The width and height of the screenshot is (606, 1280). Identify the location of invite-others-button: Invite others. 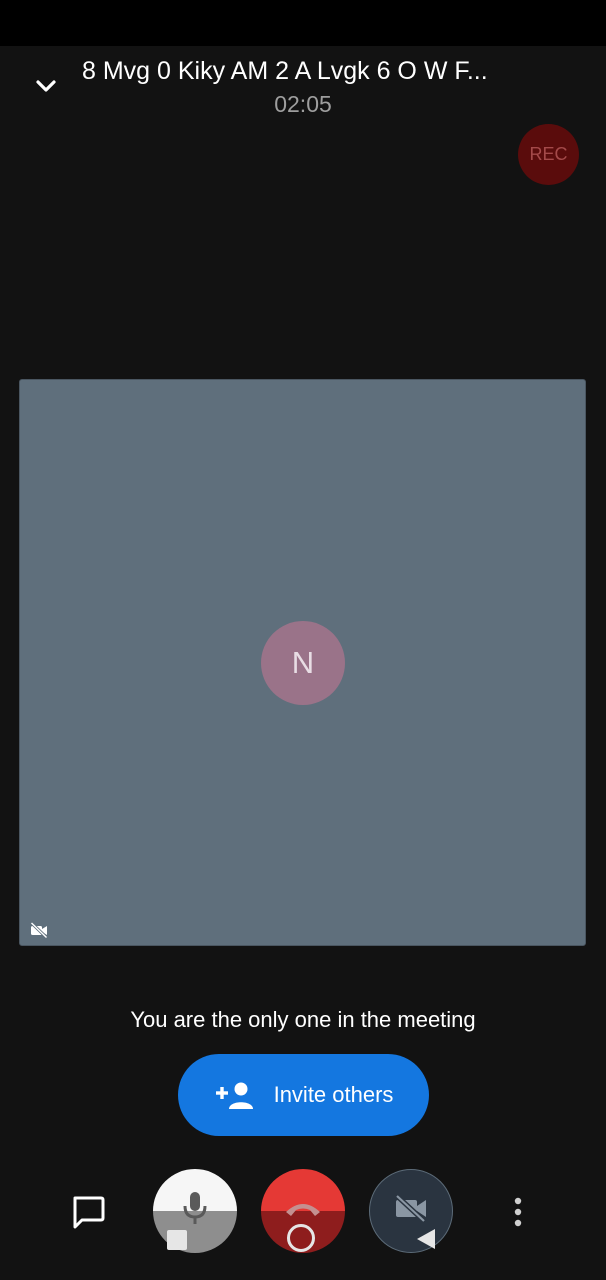
(303, 1095).